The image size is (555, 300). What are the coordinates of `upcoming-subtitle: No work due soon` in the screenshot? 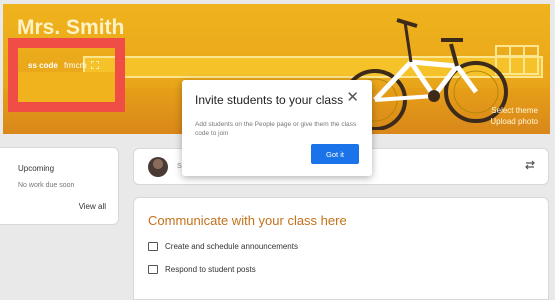 It's located at (46, 185).